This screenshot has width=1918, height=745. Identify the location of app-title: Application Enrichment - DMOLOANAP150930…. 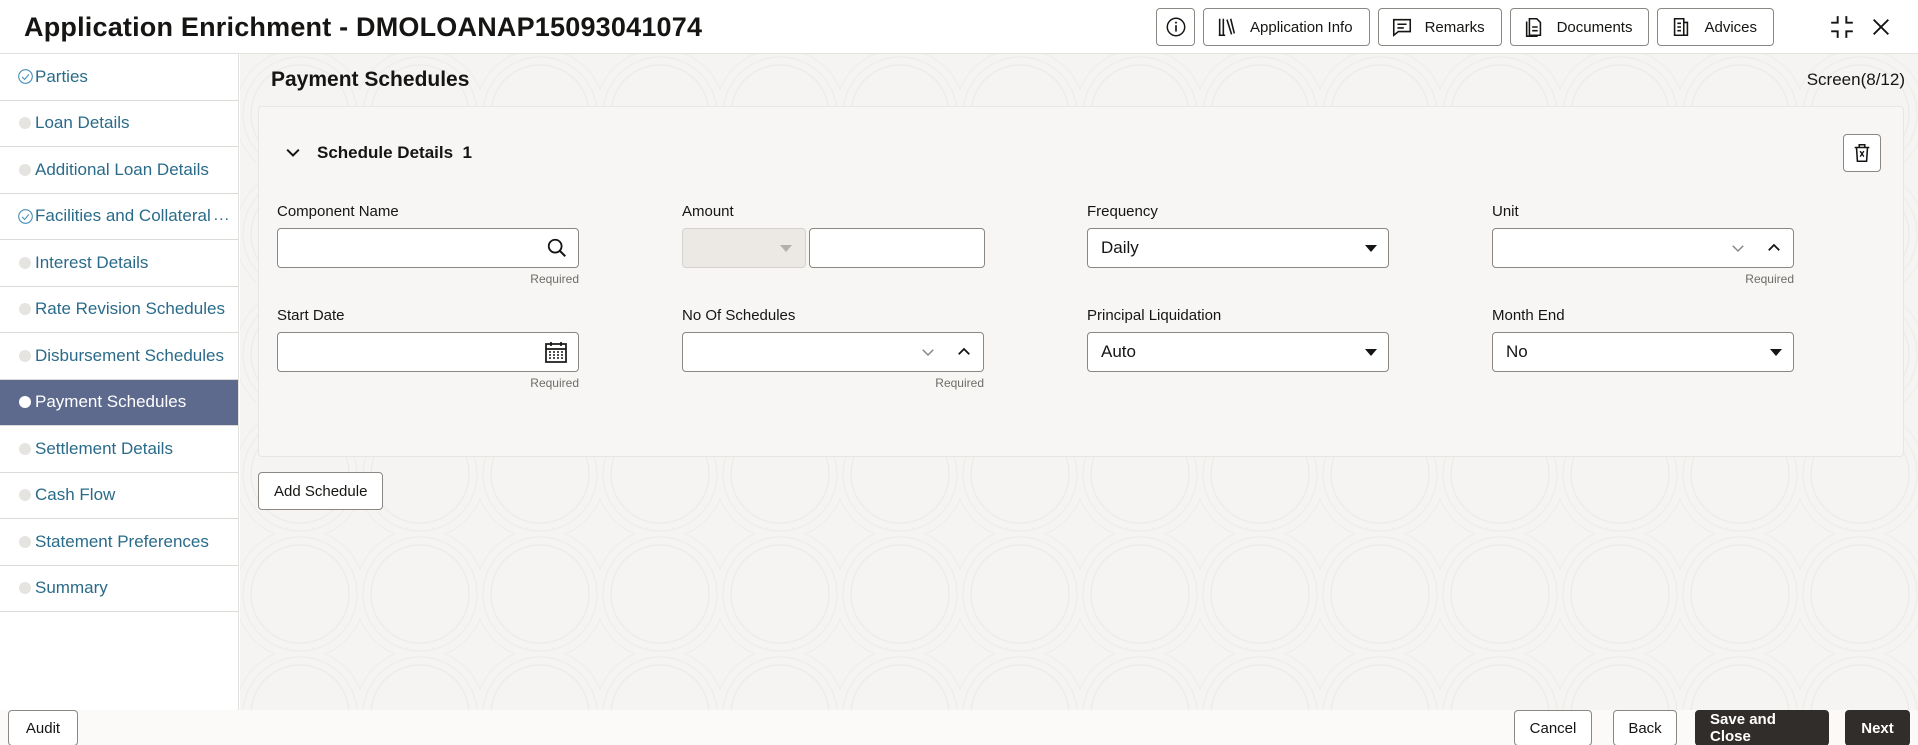
(363, 27).